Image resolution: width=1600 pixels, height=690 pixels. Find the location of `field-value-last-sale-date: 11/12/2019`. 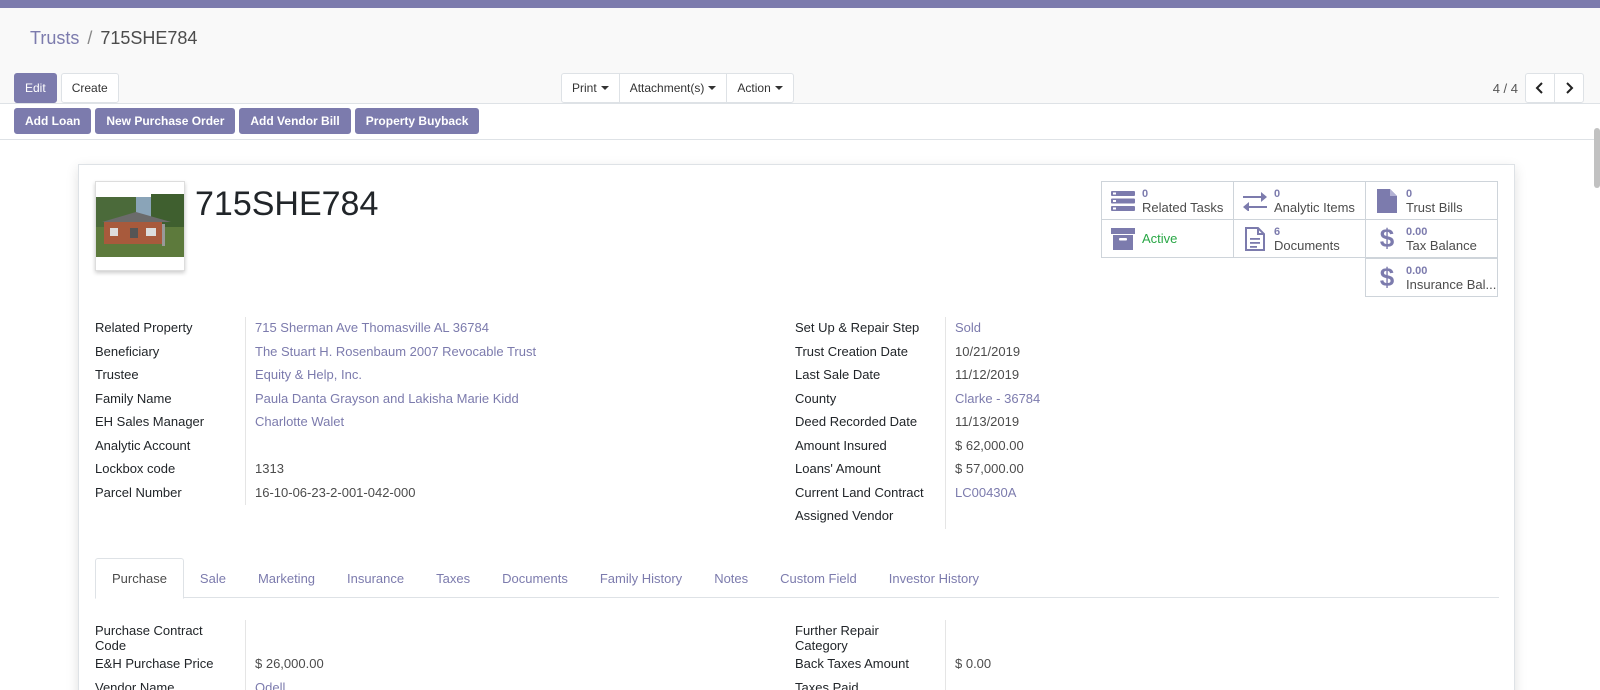

field-value-last-sale-date: 11/12/2019 is located at coordinates (1170, 376).